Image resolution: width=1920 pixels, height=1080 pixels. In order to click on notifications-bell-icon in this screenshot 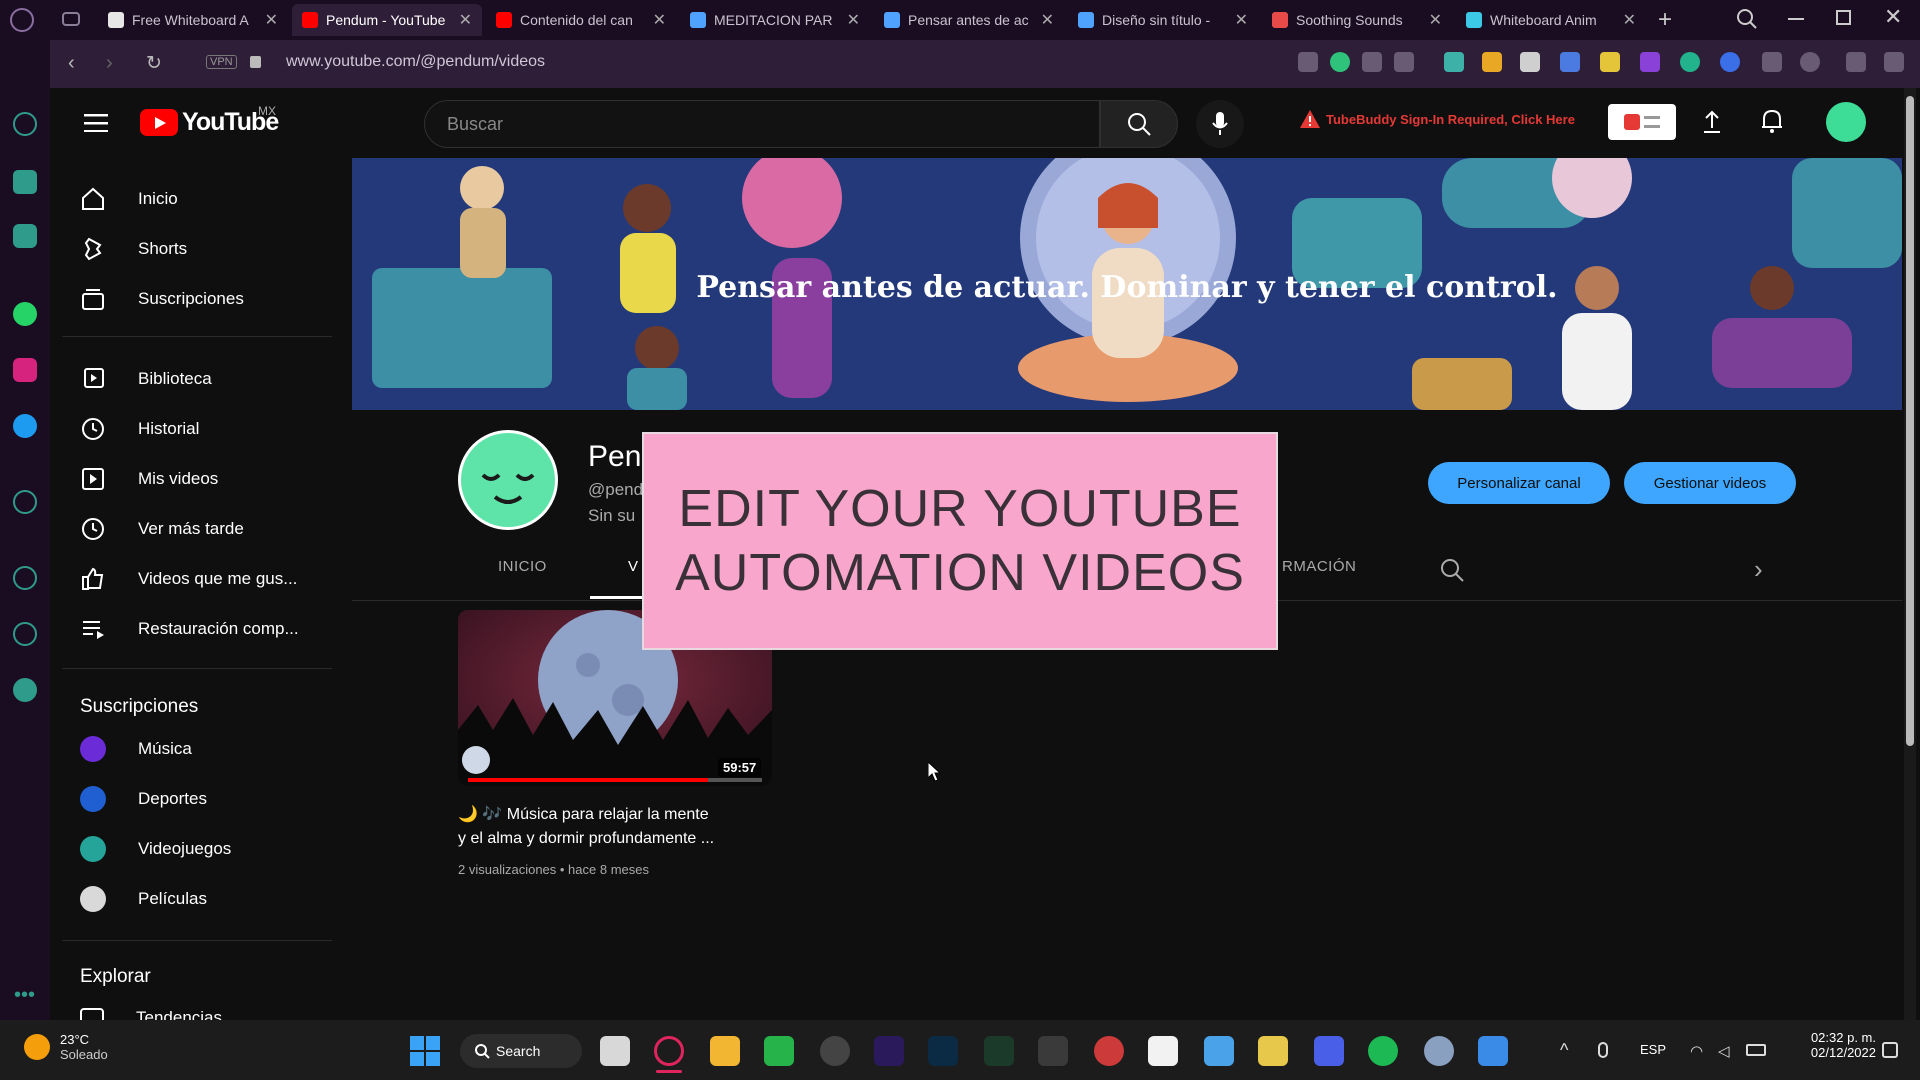, I will do `click(1772, 121)`.